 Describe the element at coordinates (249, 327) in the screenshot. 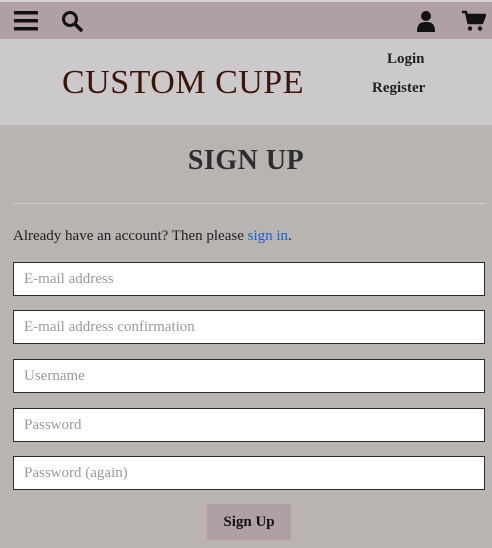

I see `email-confirmation-field` at that location.